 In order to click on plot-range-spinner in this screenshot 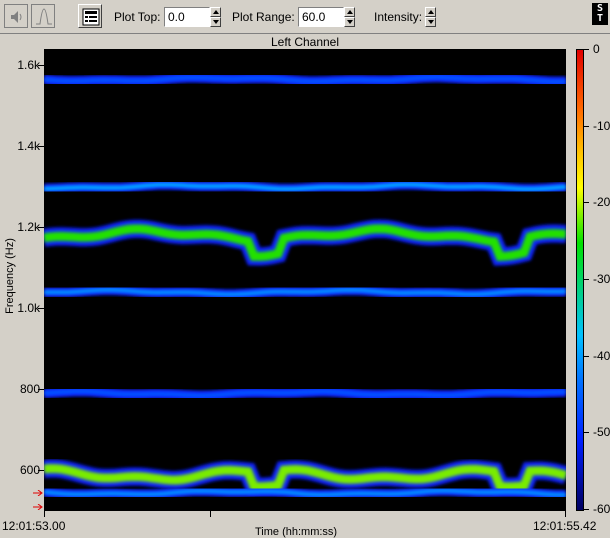, I will do `click(349, 17)`.